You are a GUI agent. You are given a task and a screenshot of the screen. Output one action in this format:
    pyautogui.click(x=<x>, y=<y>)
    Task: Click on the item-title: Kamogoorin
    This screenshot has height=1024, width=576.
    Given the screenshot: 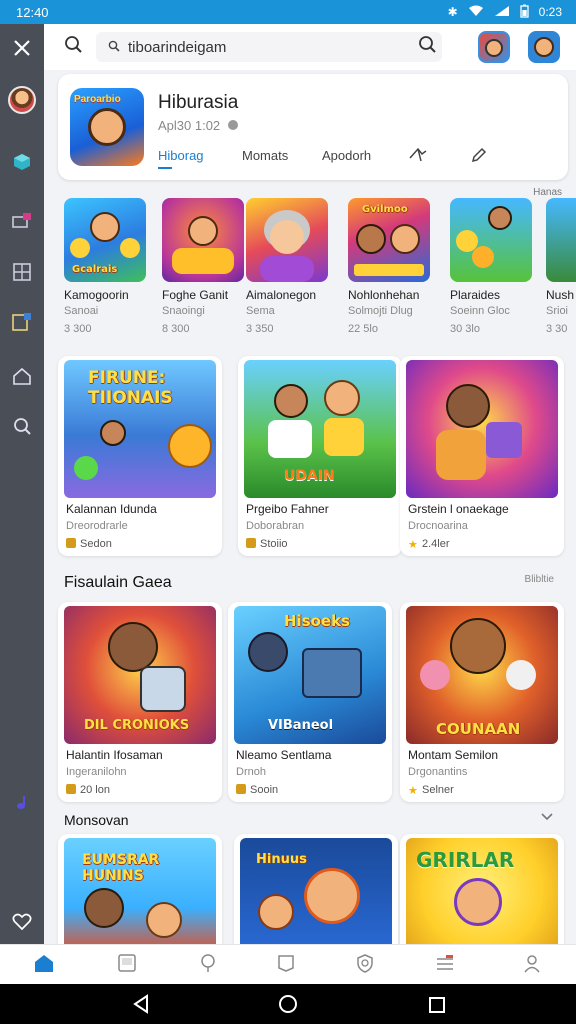 What is the action you would take?
    pyautogui.click(x=96, y=295)
    